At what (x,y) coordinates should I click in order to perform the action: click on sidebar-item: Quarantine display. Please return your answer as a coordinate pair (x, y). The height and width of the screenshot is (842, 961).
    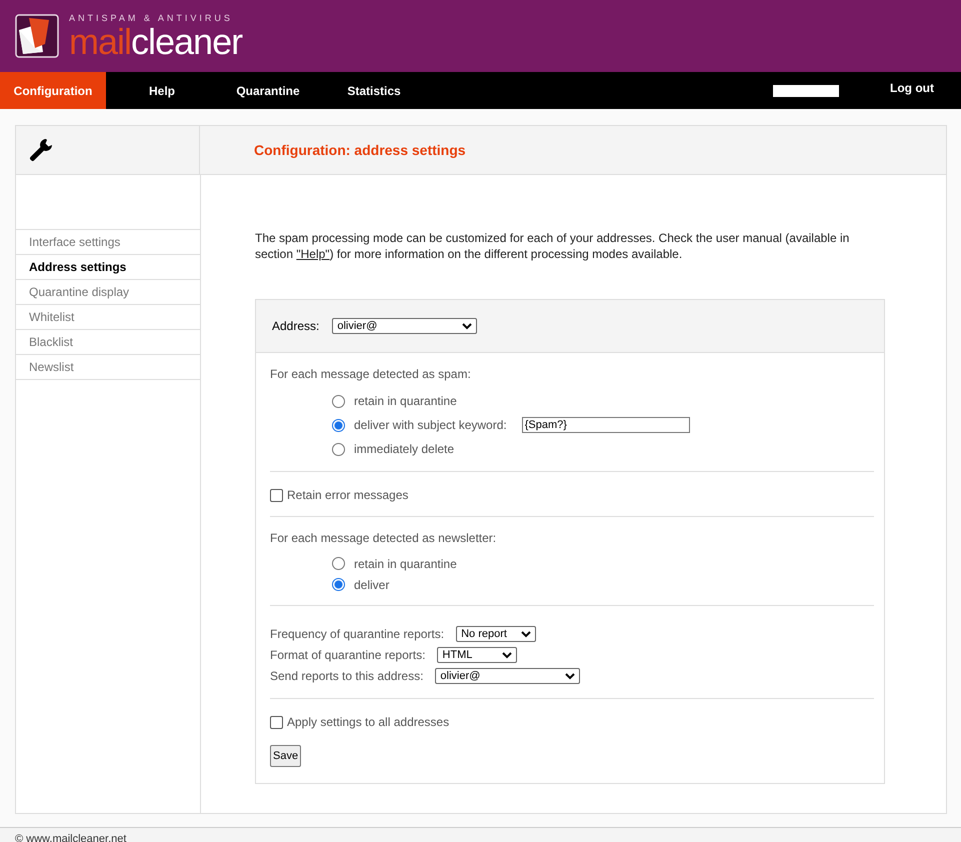
    Looking at the image, I should click on (108, 291).